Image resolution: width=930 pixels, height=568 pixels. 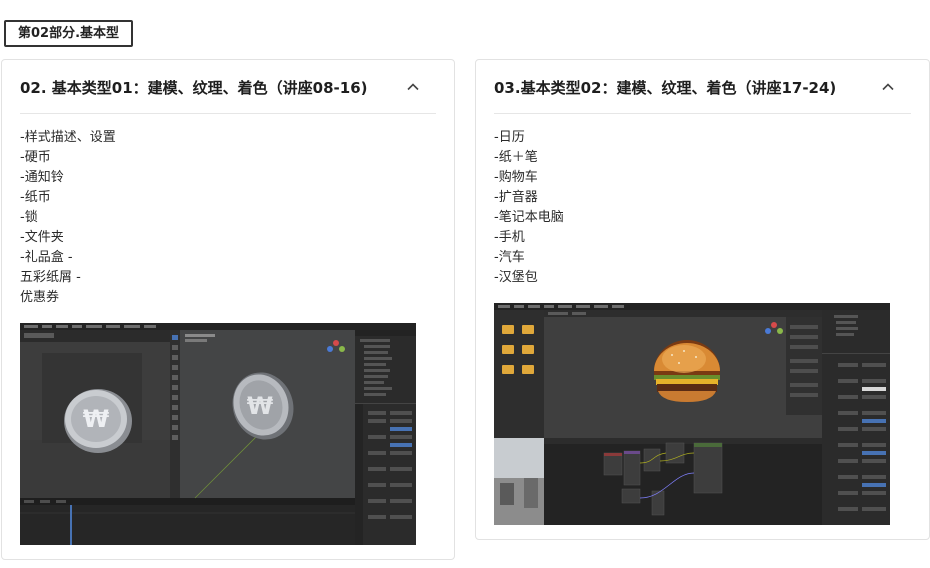 What do you see at coordinates (40, 297) in the screenshot?
I see `list-item: 优惠券` at bounding box center [40, 297].